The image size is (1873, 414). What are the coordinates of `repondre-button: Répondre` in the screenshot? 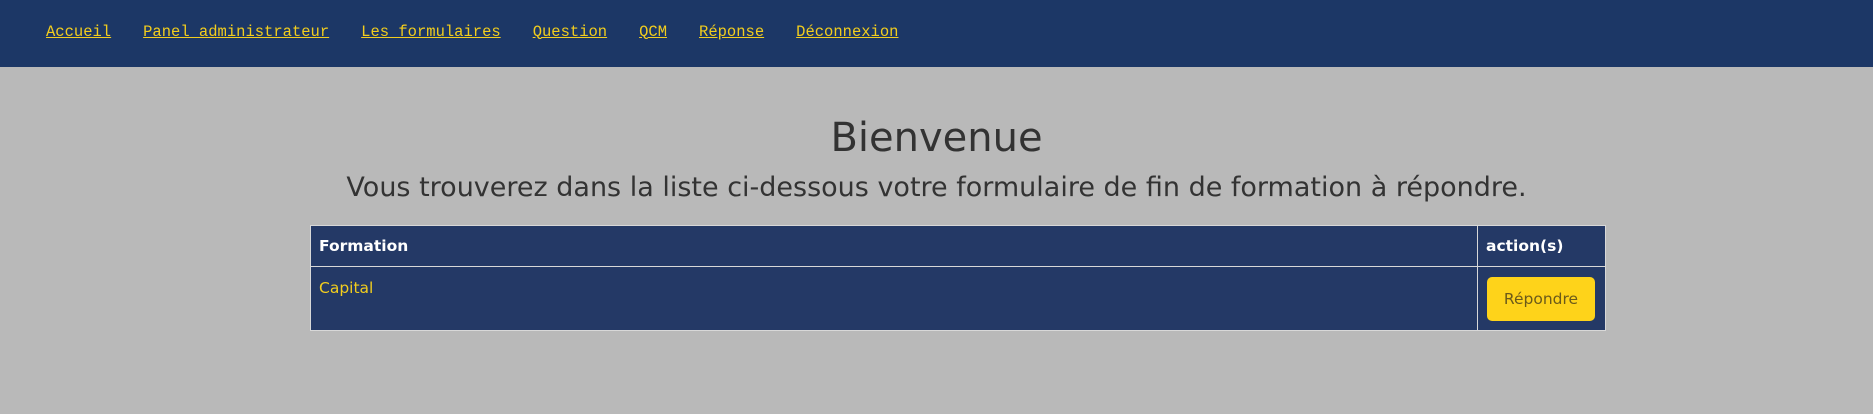 It's located at (1541, 299).